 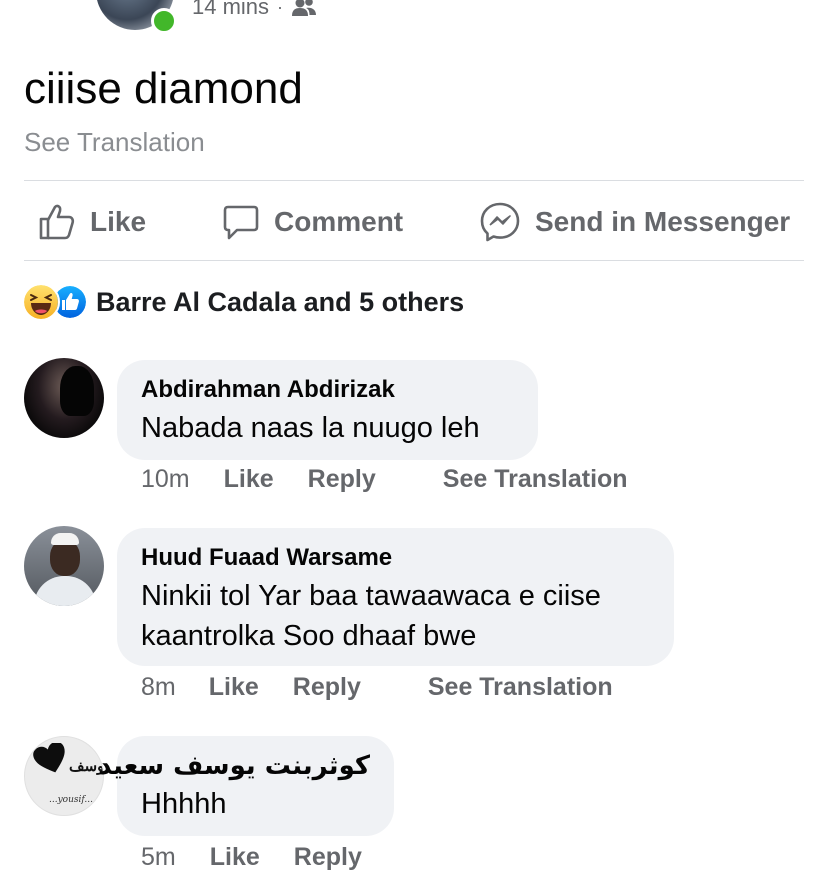 What do you see at coordinates (377, 687) in the screenshot?
I see `comment-actions: 8m Like Reply See Translation` at bounding box center [377, 687].